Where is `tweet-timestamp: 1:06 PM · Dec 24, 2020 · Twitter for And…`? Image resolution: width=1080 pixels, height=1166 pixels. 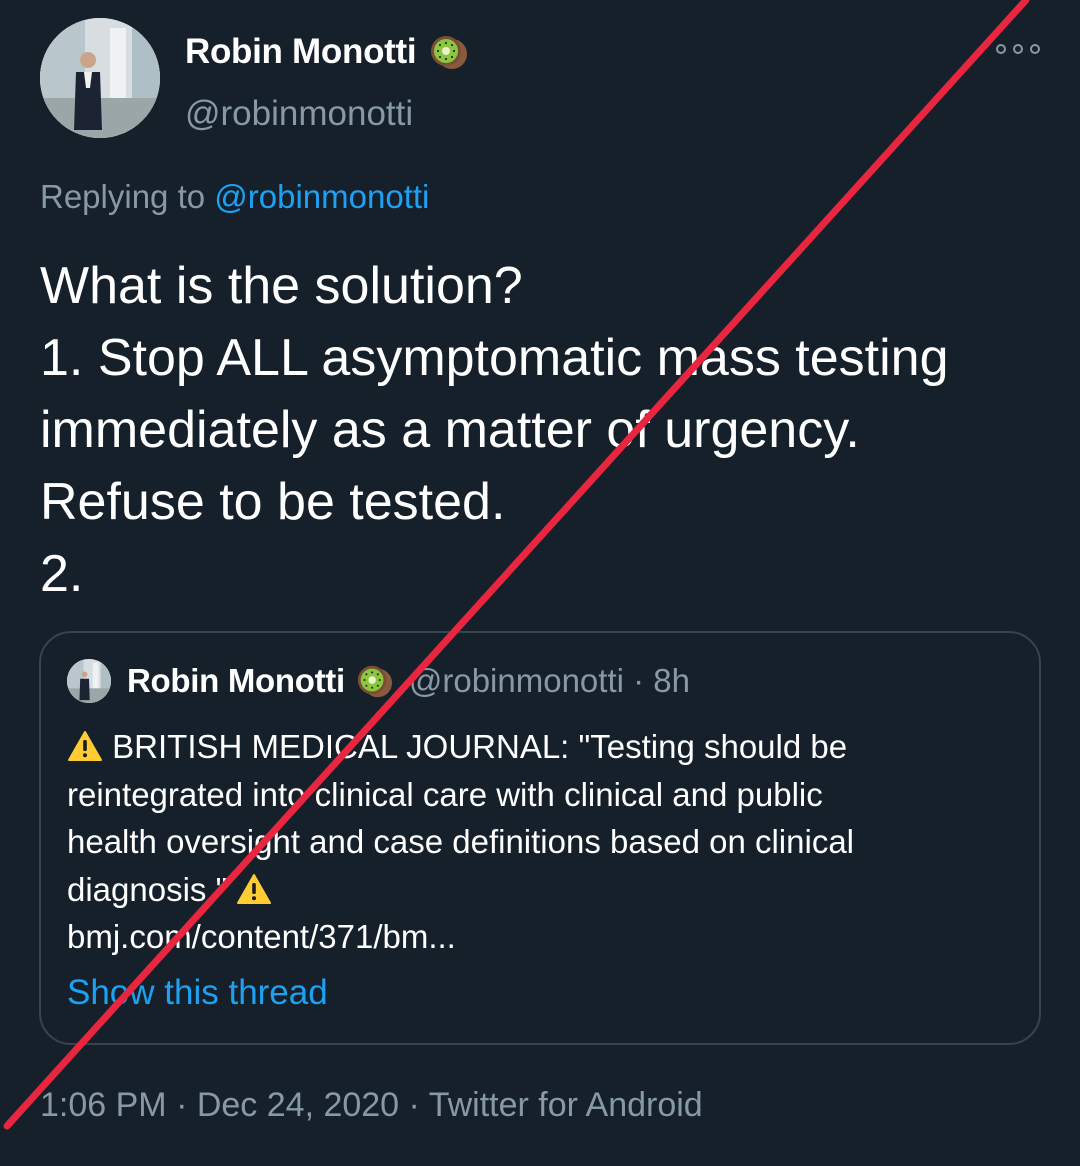
tweet-timestamp: 1:06 PM · Dec 24, 2020 · Twitter for And… is located at coordinates (371, 1105).